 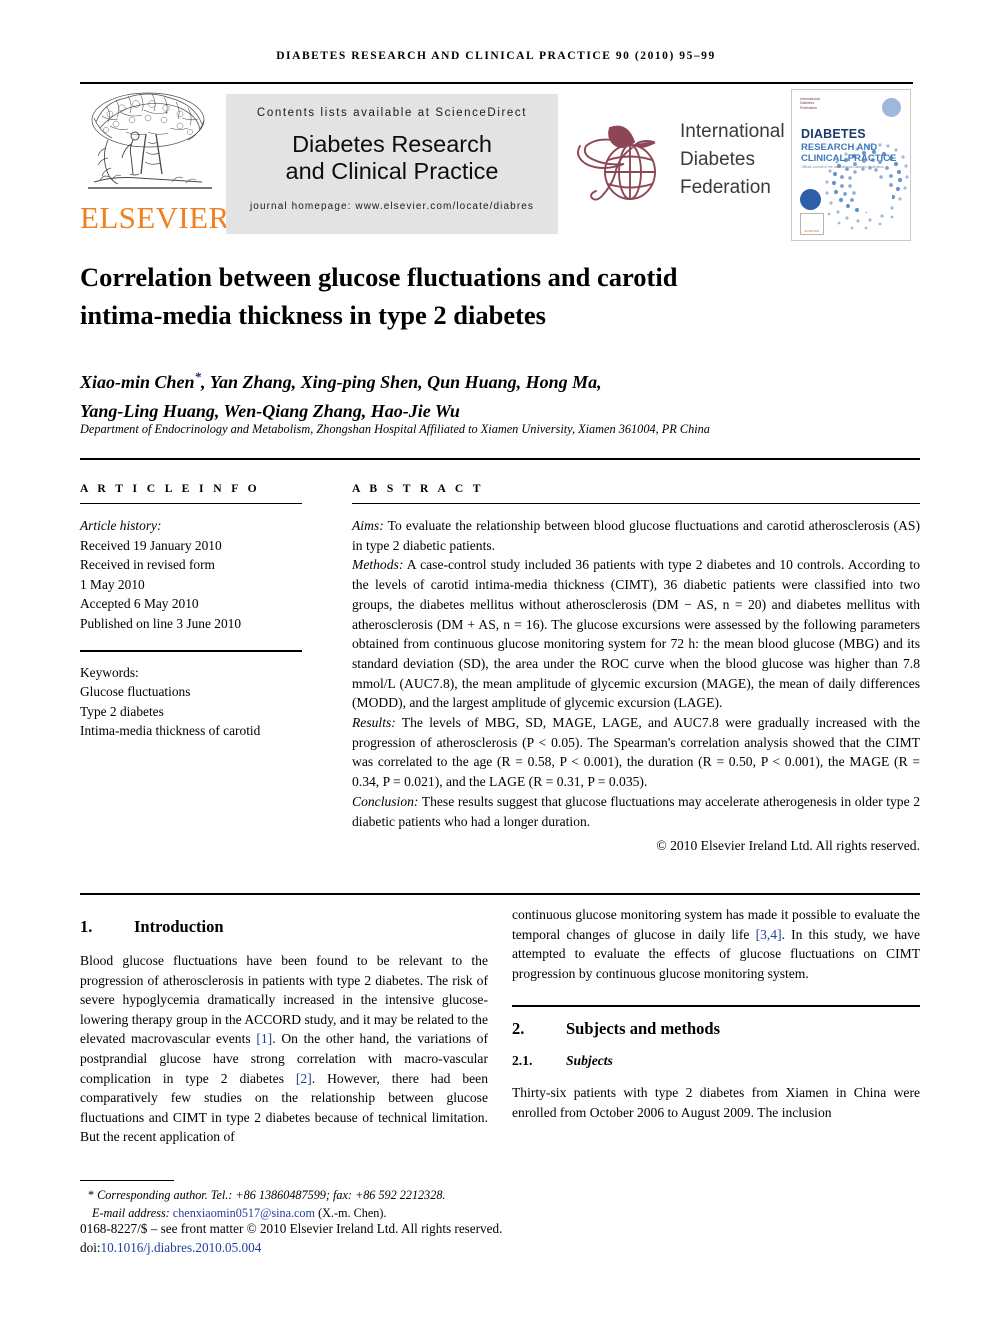 I want to click on article-history-item: 1 May 2010, so click(x=112, y=584).